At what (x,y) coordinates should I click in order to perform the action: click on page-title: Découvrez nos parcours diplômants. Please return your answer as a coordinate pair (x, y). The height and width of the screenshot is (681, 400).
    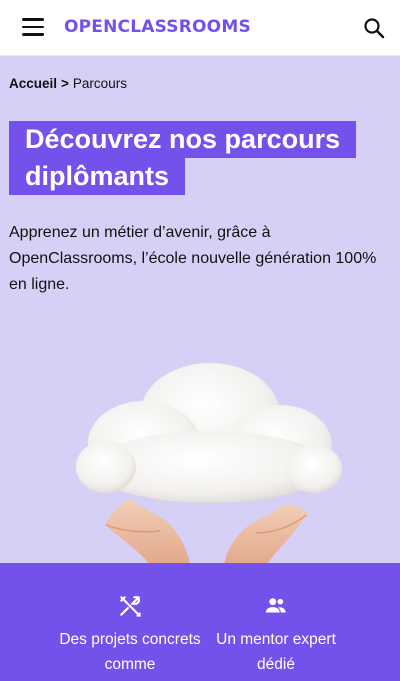
    Looking at the image, I should click on (183, 158).